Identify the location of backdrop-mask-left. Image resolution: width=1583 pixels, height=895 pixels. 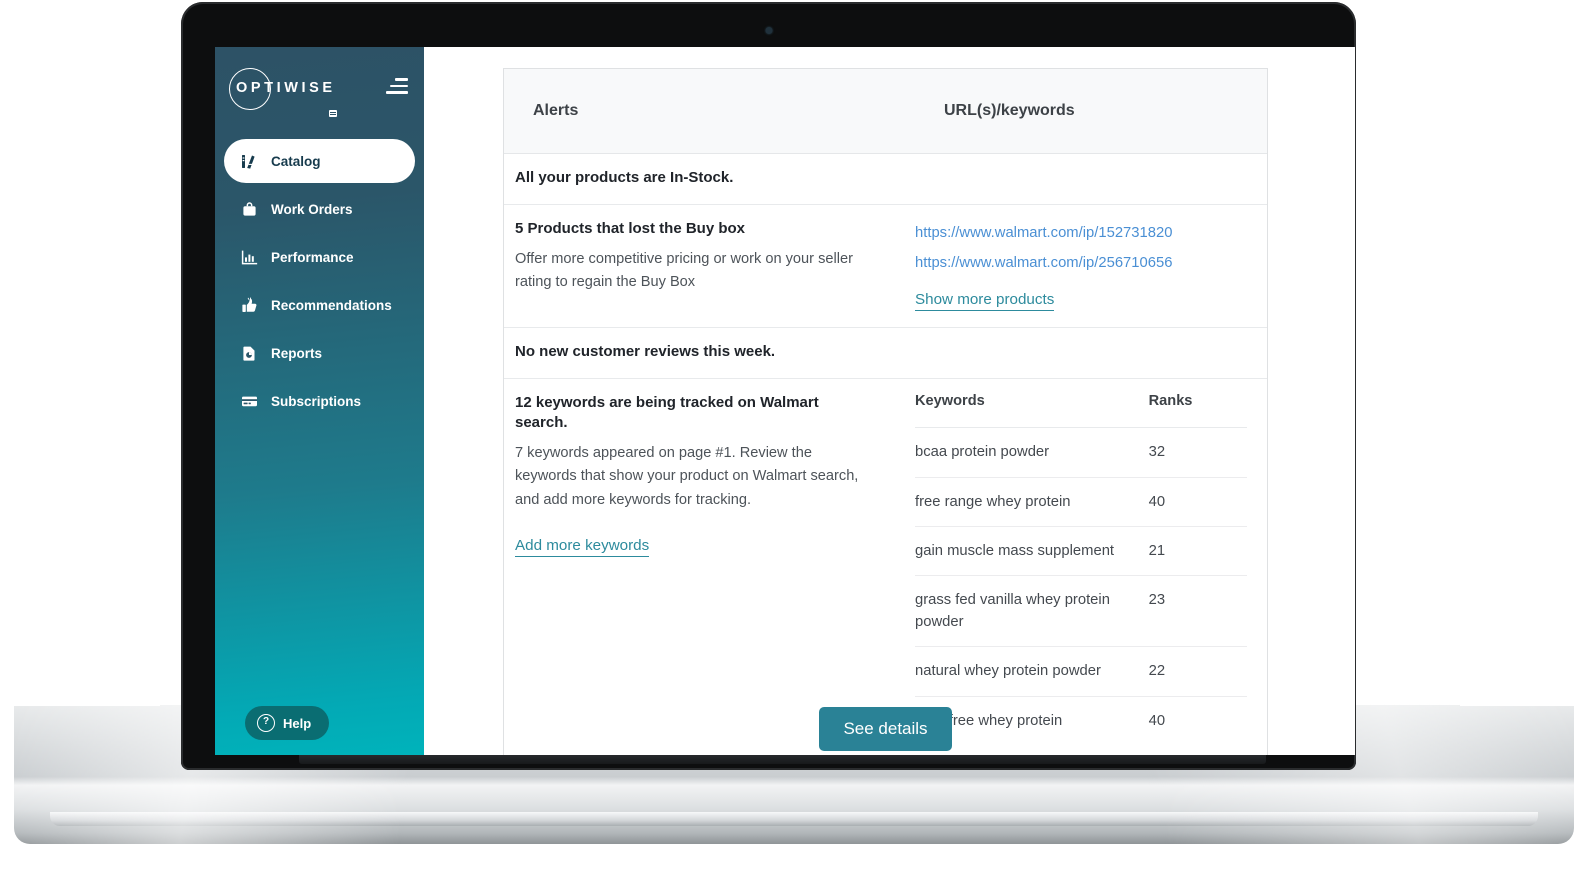
(80, 353).